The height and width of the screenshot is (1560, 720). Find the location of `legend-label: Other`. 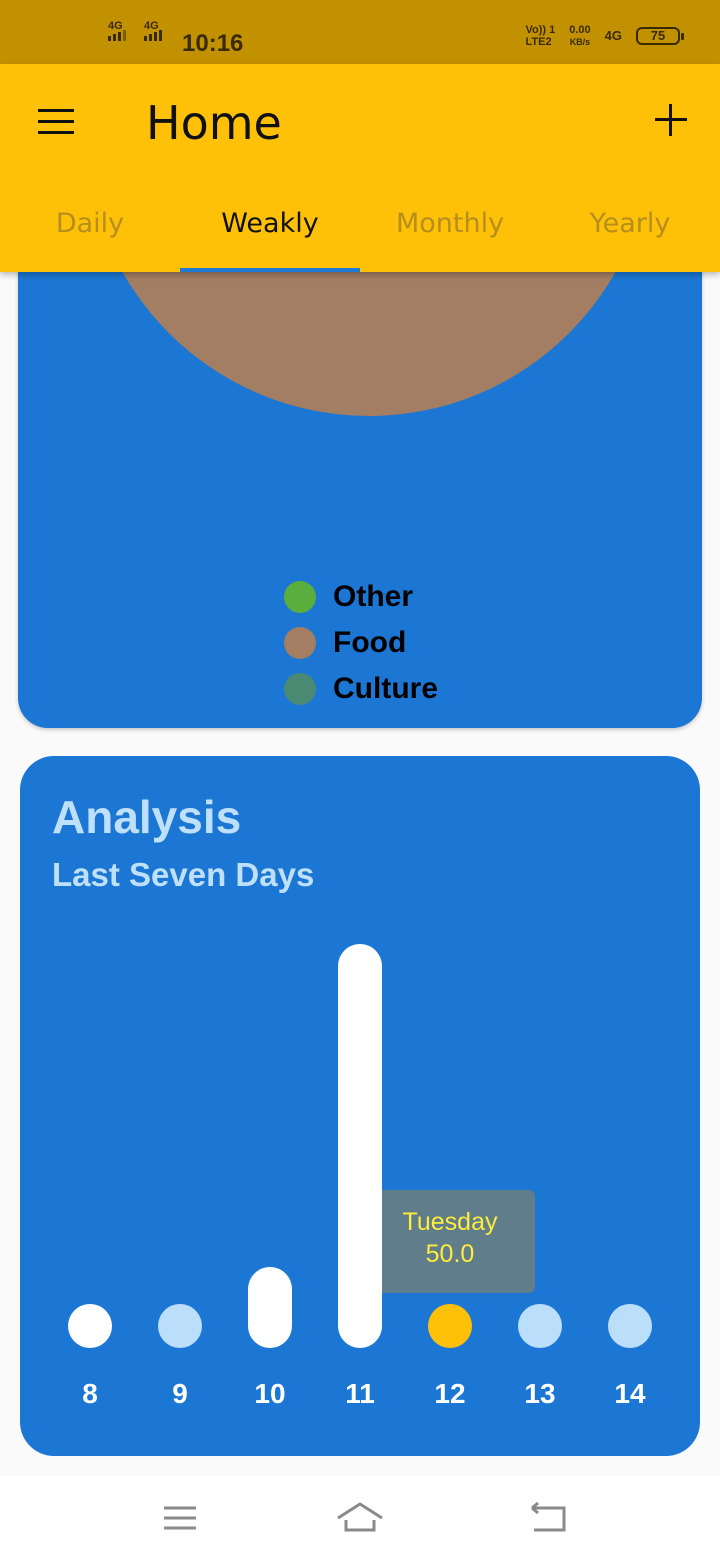

legend-label: Other is located at coordinates (373, 596).